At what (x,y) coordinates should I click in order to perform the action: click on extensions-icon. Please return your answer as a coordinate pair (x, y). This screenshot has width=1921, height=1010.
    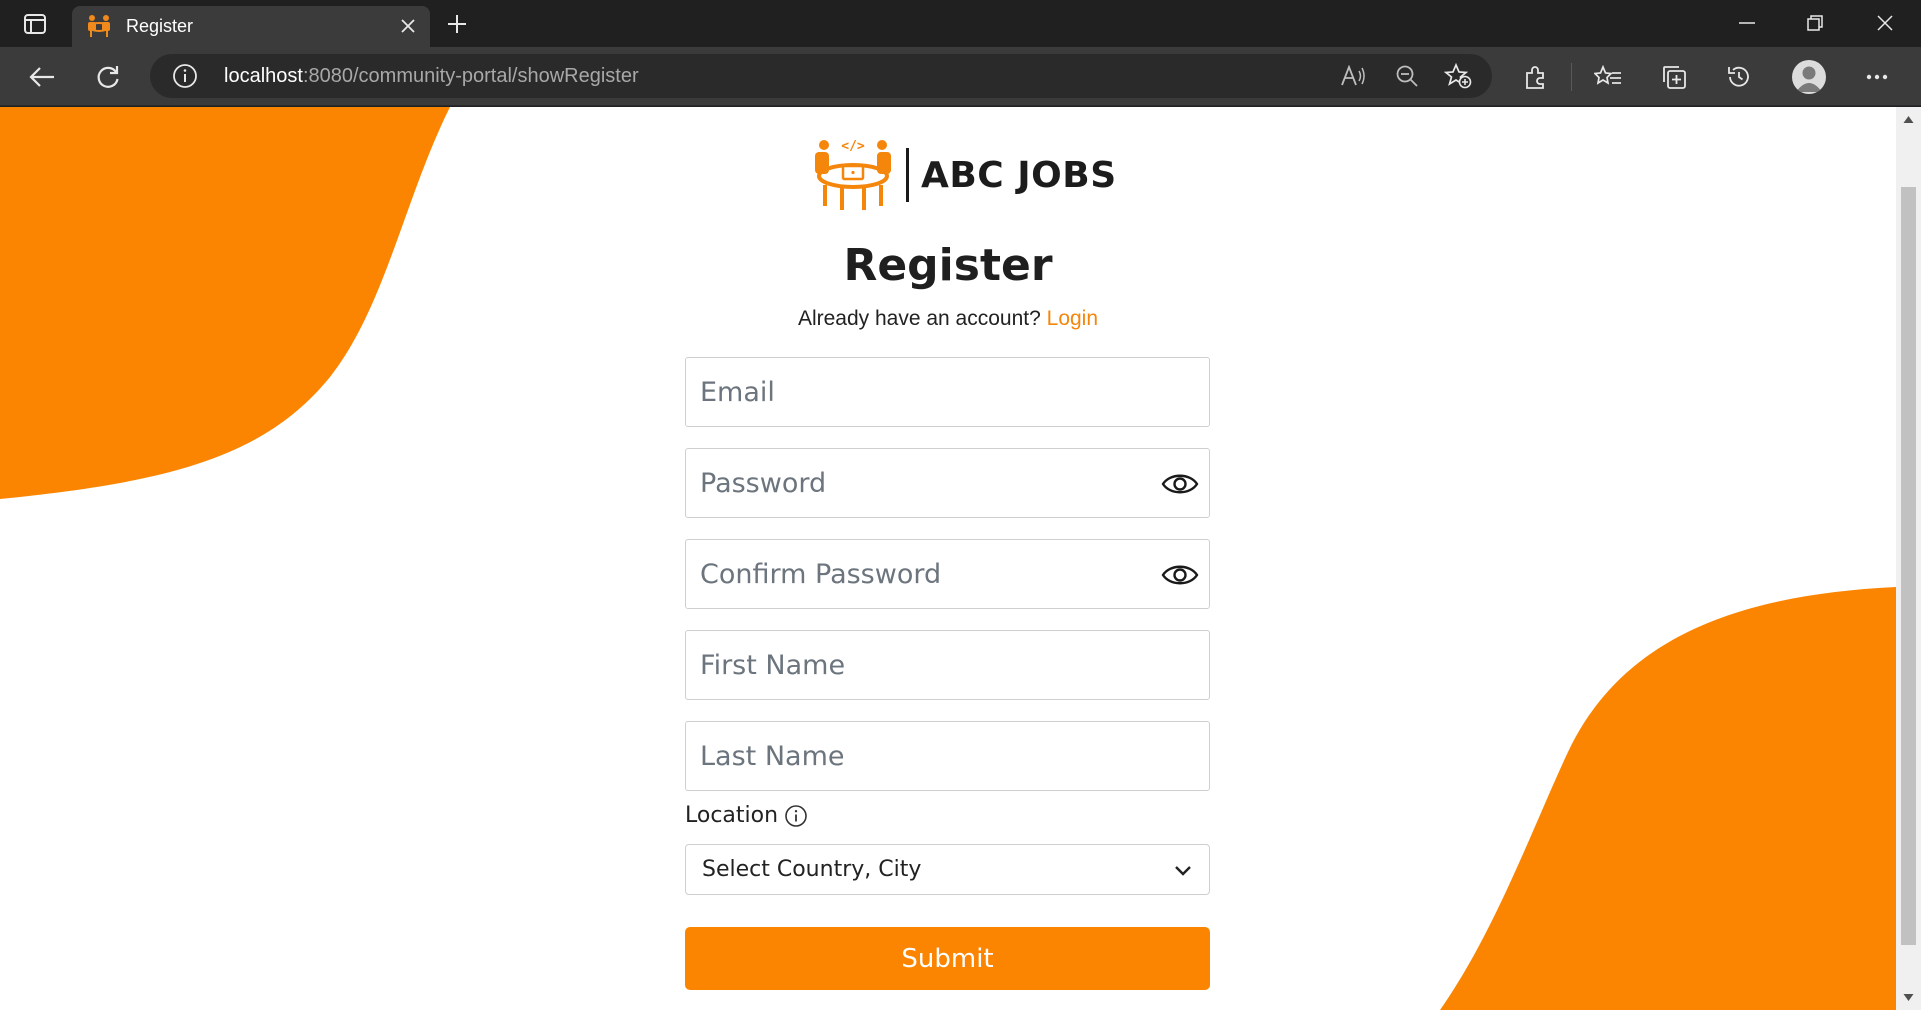
    Looking at the image, I should click on (1536, 77).